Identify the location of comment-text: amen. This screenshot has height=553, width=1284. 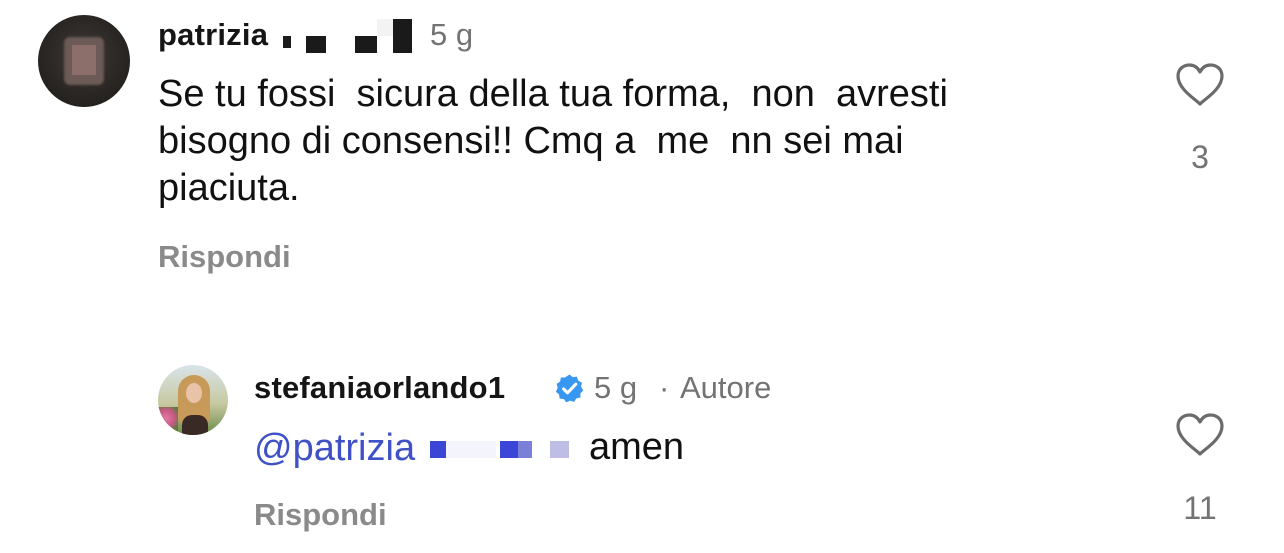
(637, 447).